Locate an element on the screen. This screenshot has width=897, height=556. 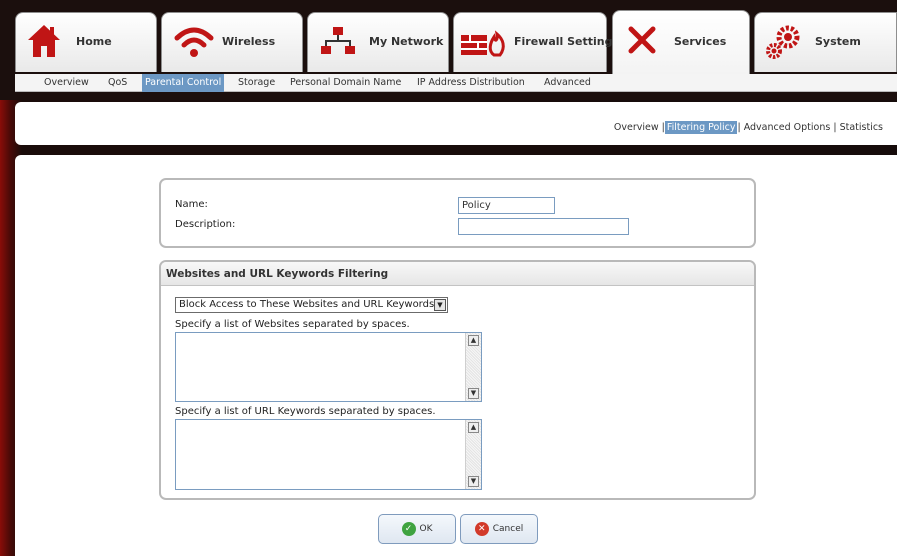
tab-services-label: Services is located at coordinates (700, 41).